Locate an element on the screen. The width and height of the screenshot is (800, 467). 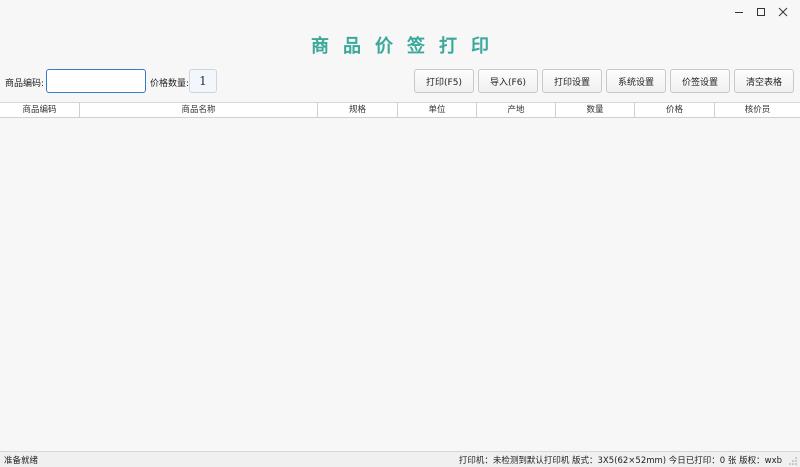
column-header-spec: 规格 is located at coordinates (358, 110).